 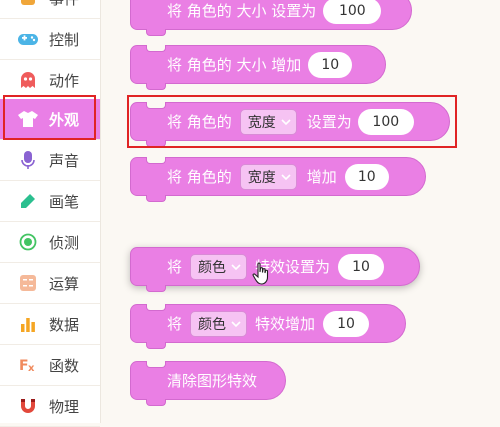 What do you see at coordinates (50, 9) in the screenshot?
I see `category-event: 事件` at bounding box center [50, 9].